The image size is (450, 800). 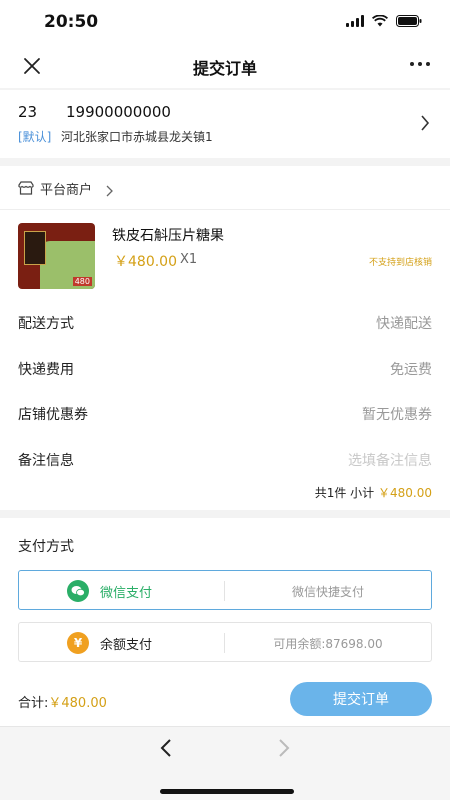 I want to click on address-detail: 河北张家口市赤城县龙关镇1, so click(x=137, y=137).